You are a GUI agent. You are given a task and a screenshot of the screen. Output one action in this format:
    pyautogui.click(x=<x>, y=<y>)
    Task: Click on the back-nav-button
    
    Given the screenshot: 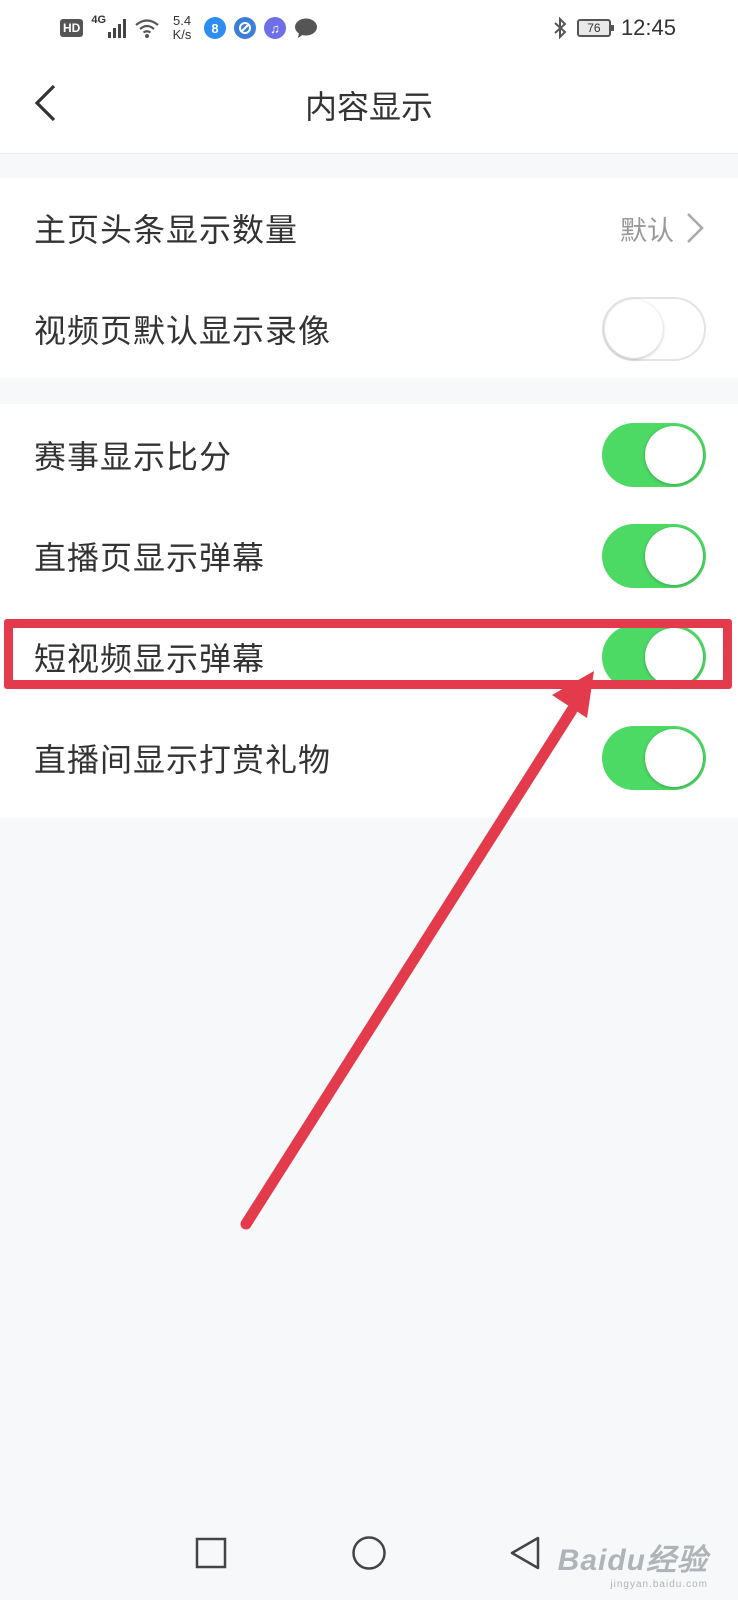 What is the action you would take?
    pyautogui.click(x=525, y=1553)
    